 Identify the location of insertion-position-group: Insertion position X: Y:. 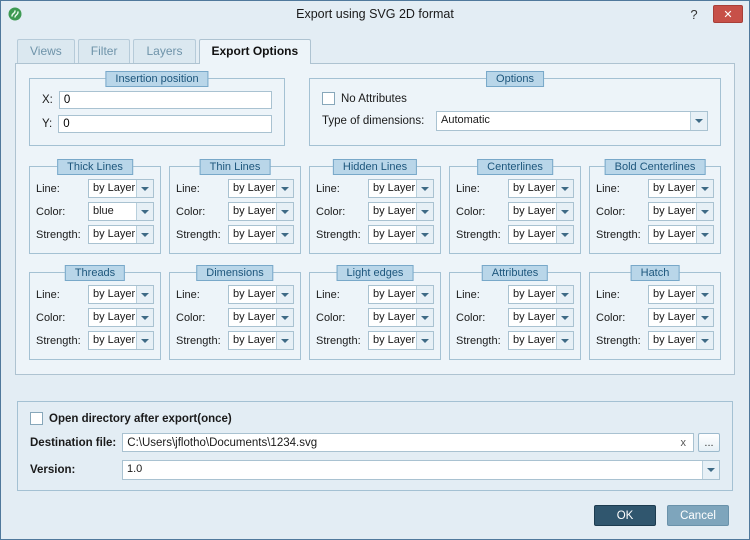
(157, 108).